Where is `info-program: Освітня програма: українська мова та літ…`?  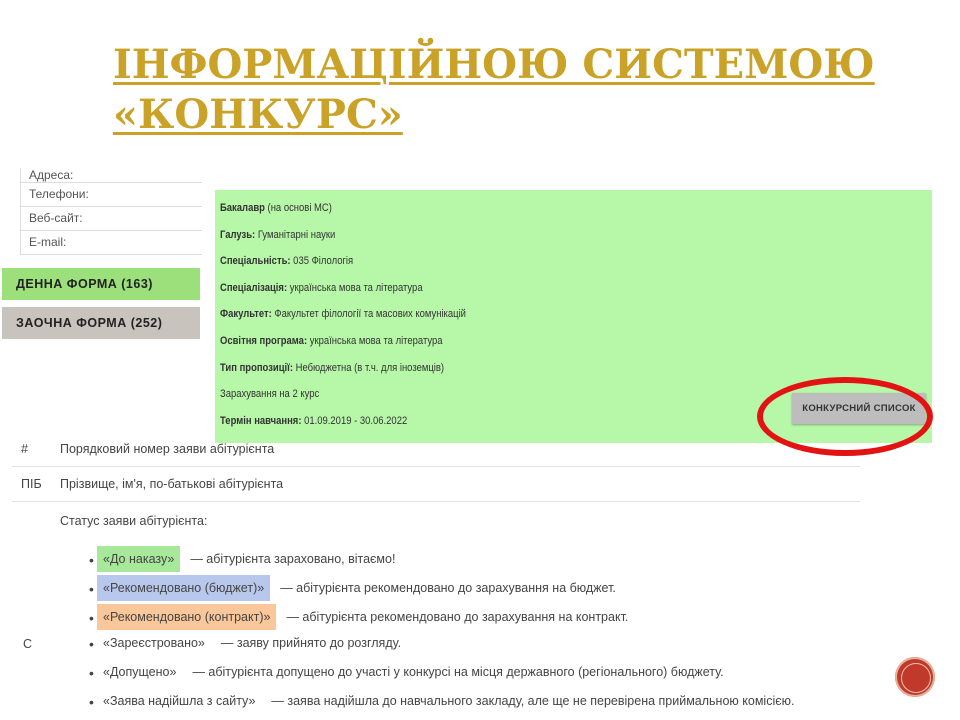
info-program: Освітня програма: українська мова та літ… is located at coordinates (331, 341).